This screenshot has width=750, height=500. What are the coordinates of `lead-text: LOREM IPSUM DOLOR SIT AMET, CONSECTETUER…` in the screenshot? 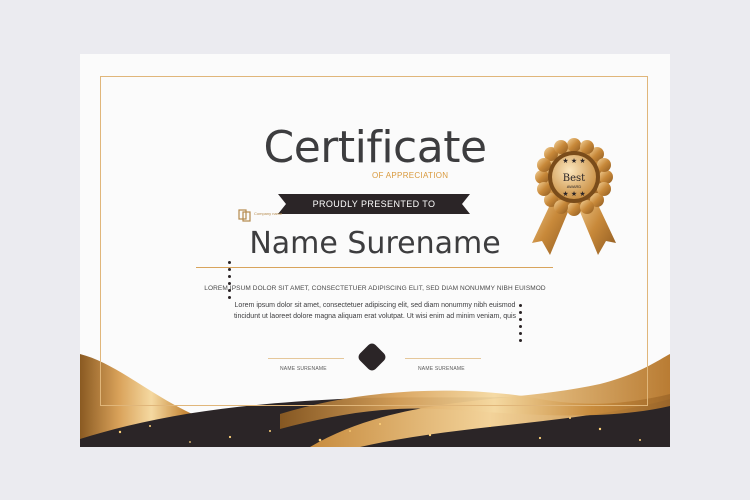 It's located at (375, 288).